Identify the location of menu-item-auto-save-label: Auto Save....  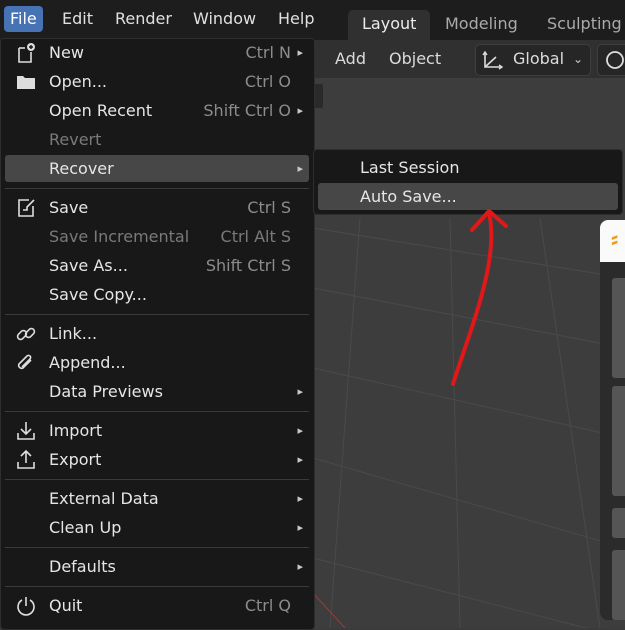
(408, 196).